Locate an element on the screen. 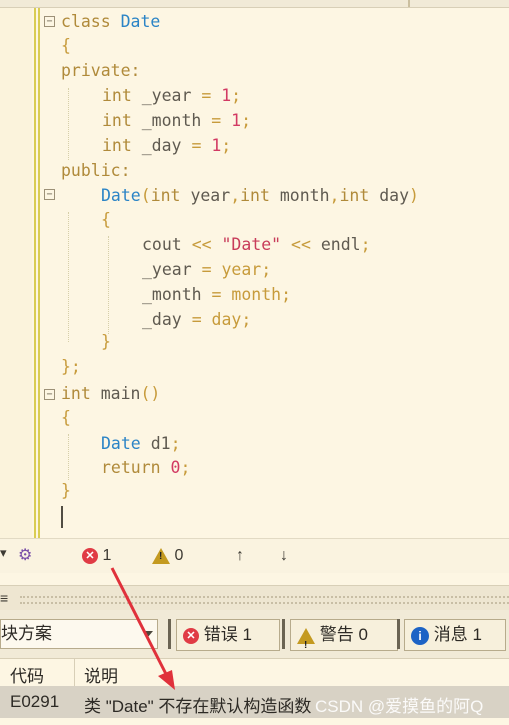  identifier-cout: cout is located at coordinates (162, 244).